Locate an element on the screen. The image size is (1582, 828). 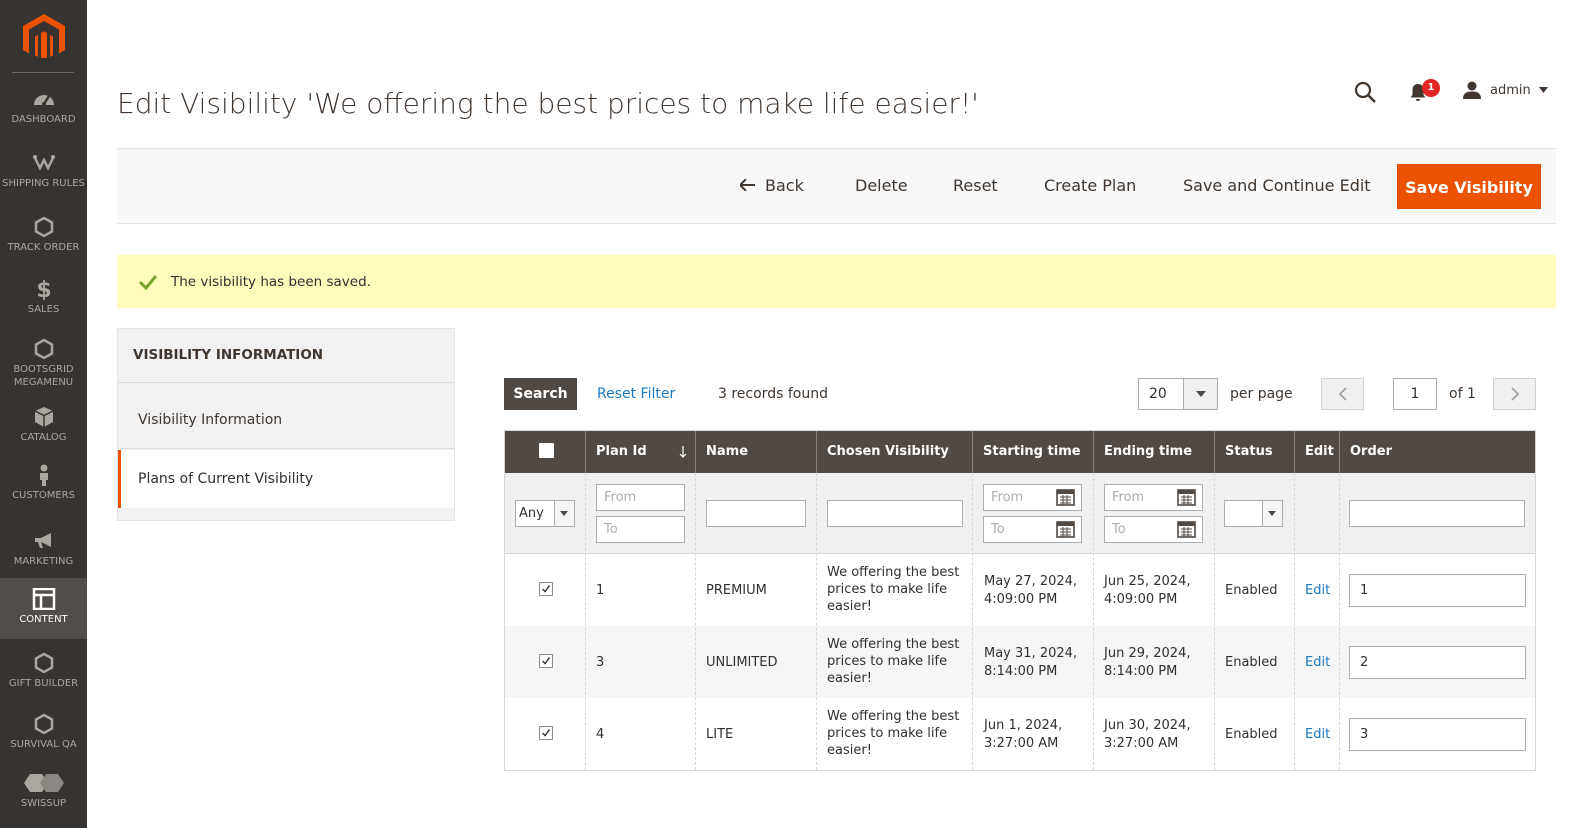
start-time-cell: 8:14:00 PM is located at coordinates (1021, 671).